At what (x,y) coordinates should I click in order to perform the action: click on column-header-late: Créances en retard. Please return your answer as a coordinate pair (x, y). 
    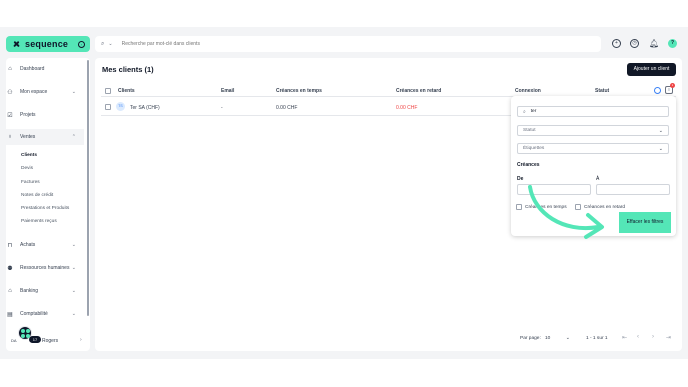
    Looking at the image, I should click on (418, 91).